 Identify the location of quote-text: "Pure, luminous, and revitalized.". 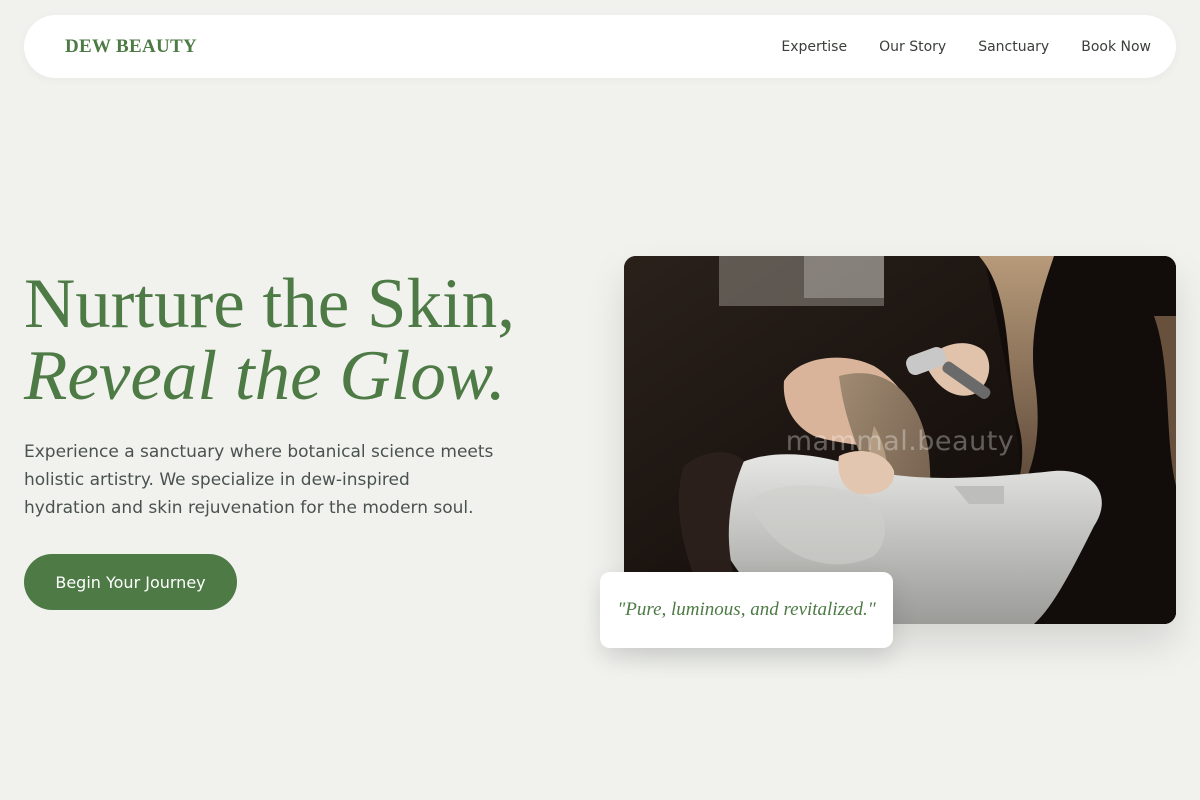
(746, 609).